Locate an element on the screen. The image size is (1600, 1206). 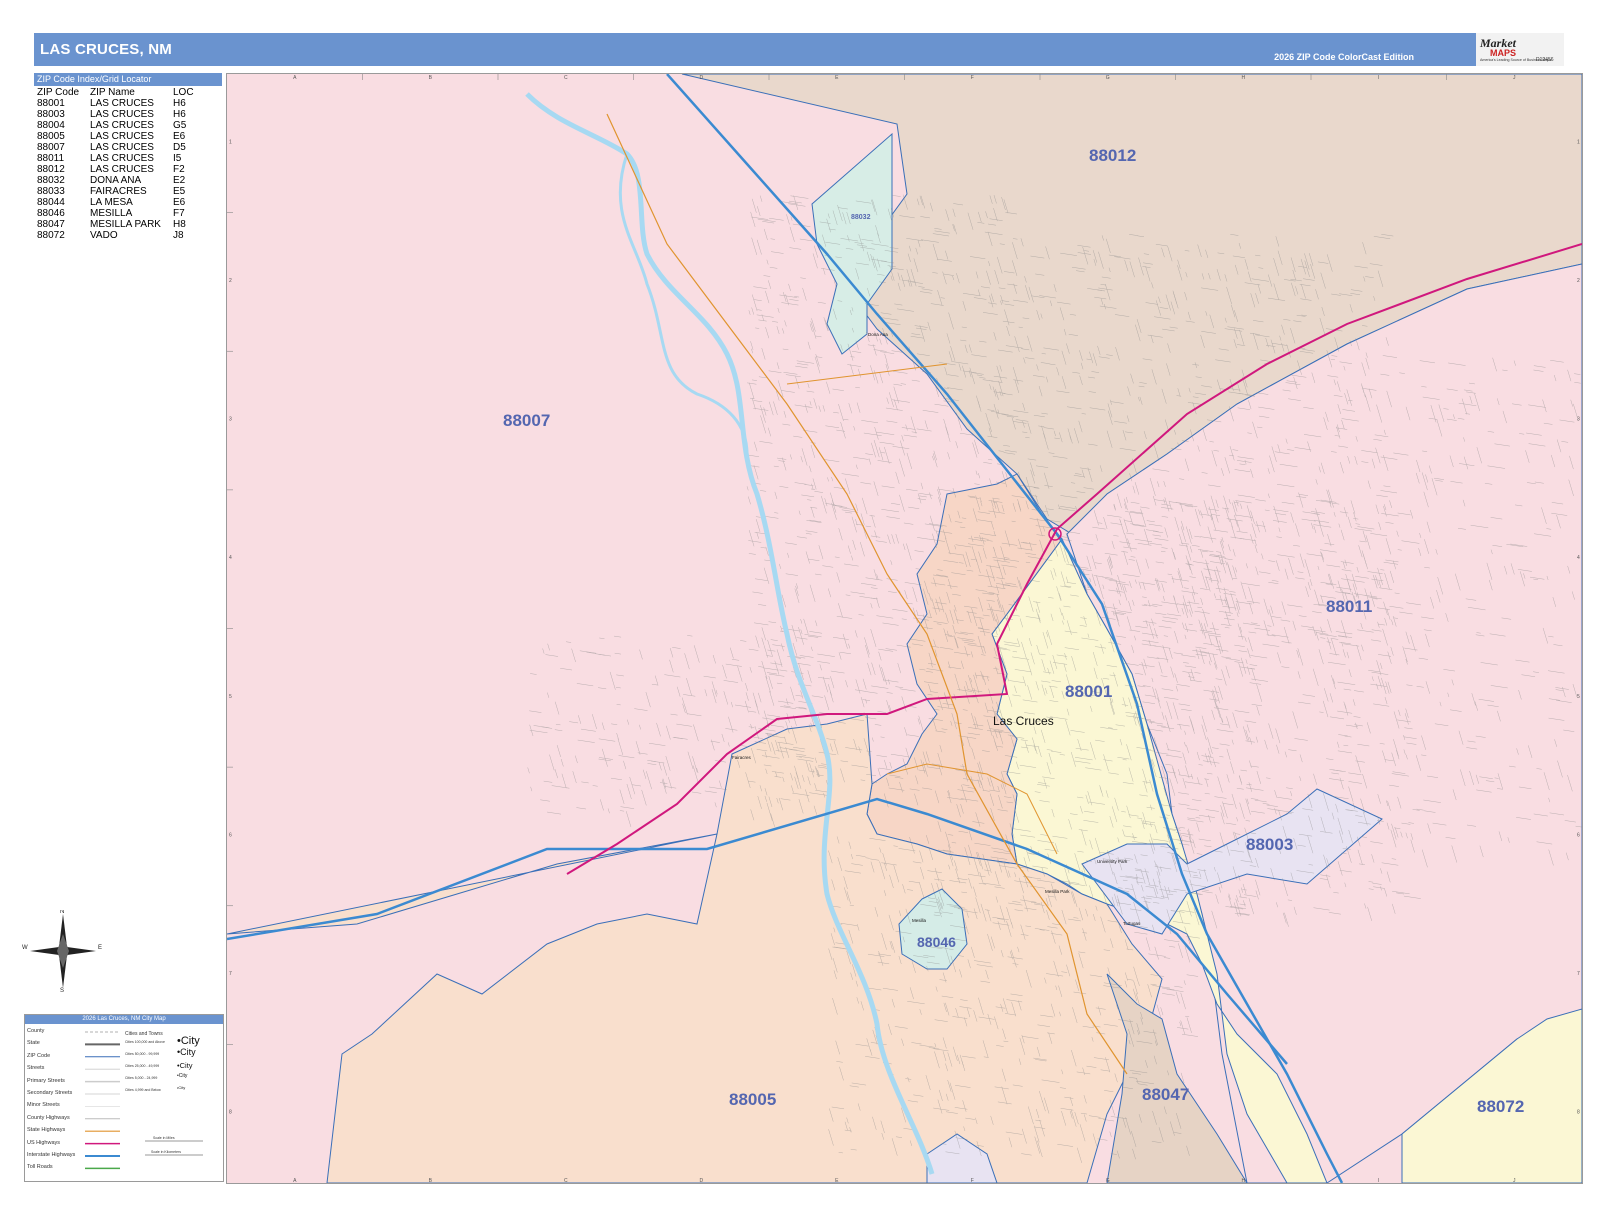
zip-index-row: 88007 LAS CRUCES D5 is located at coordinates (114, 147).